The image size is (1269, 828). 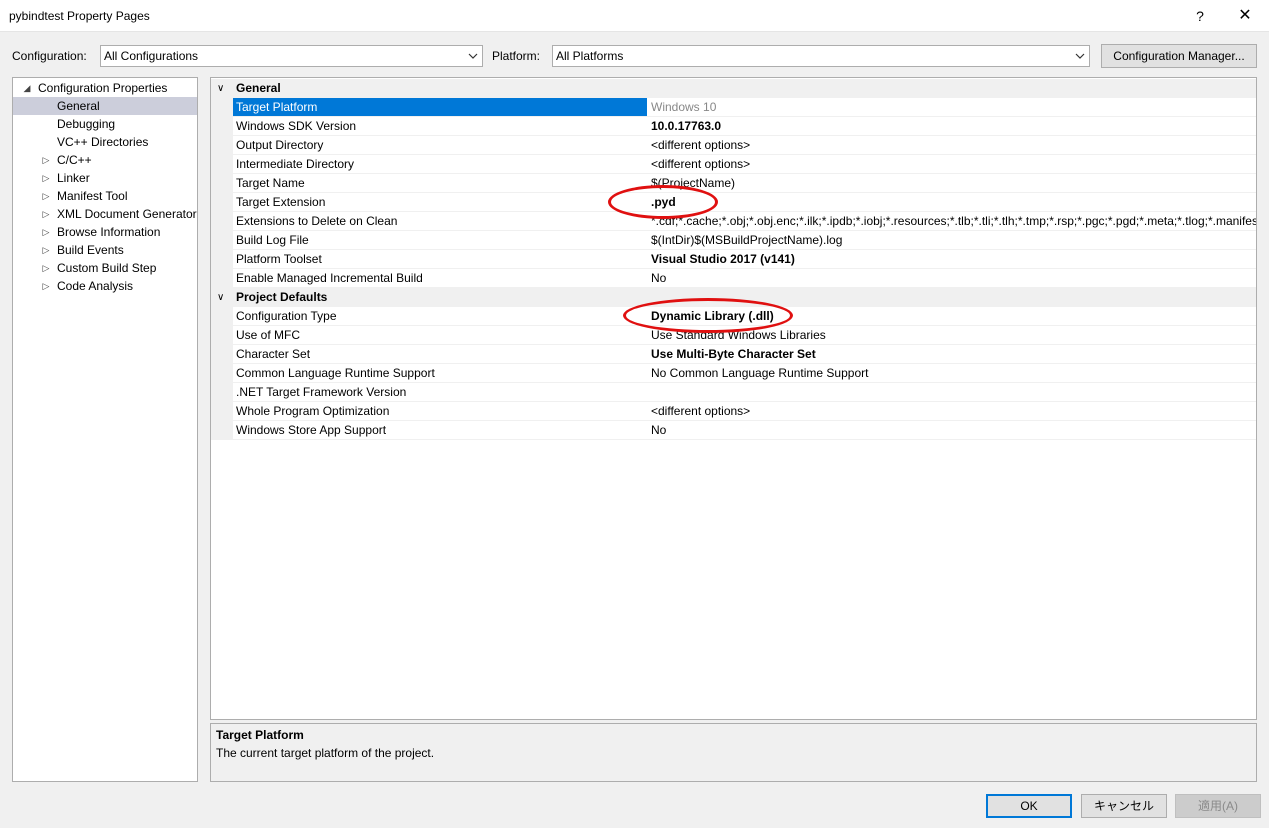 I want to click on property-name: Common Language Runtime Support, so click(x=440, y=373).